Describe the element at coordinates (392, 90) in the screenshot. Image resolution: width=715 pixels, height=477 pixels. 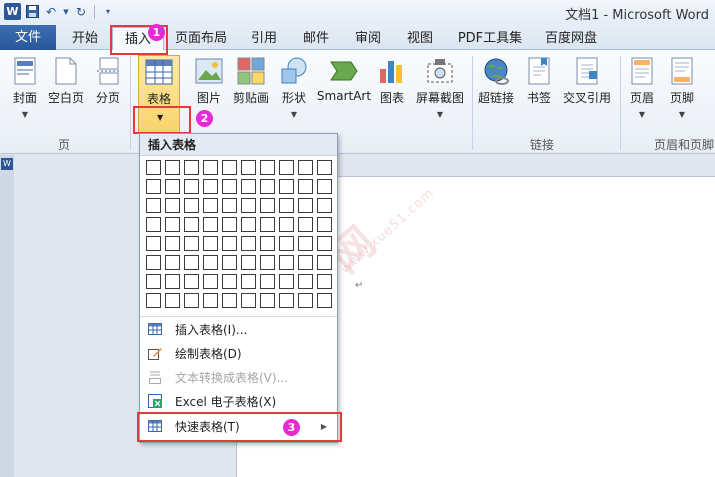
I see `chart-button: 图表` at that location.